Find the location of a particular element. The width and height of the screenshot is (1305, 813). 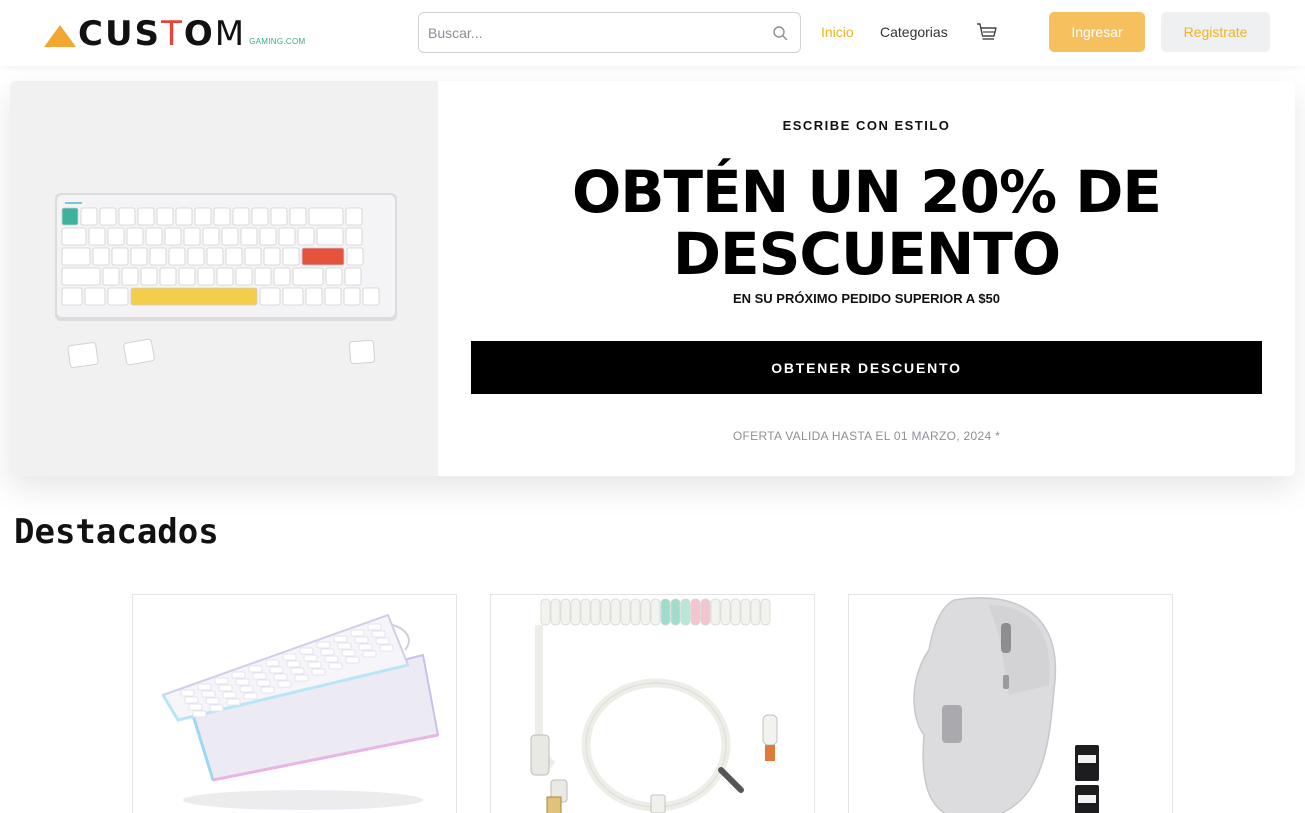

search-box is located at coordinates (609, 32).